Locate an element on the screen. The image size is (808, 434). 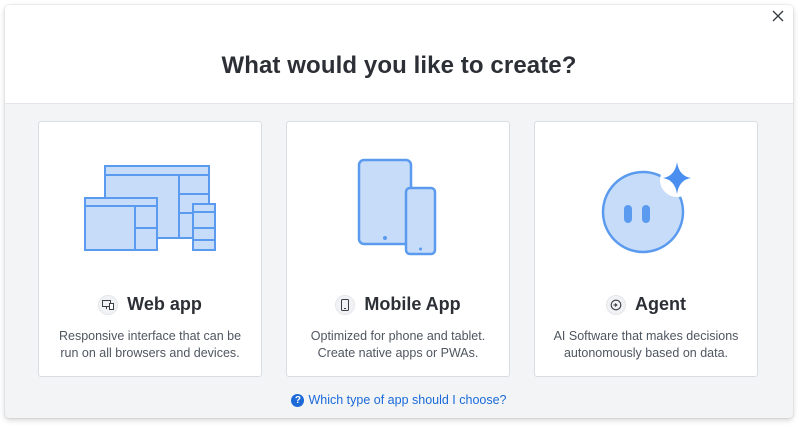
web-app-illustration is located at coordinates (150, 208).